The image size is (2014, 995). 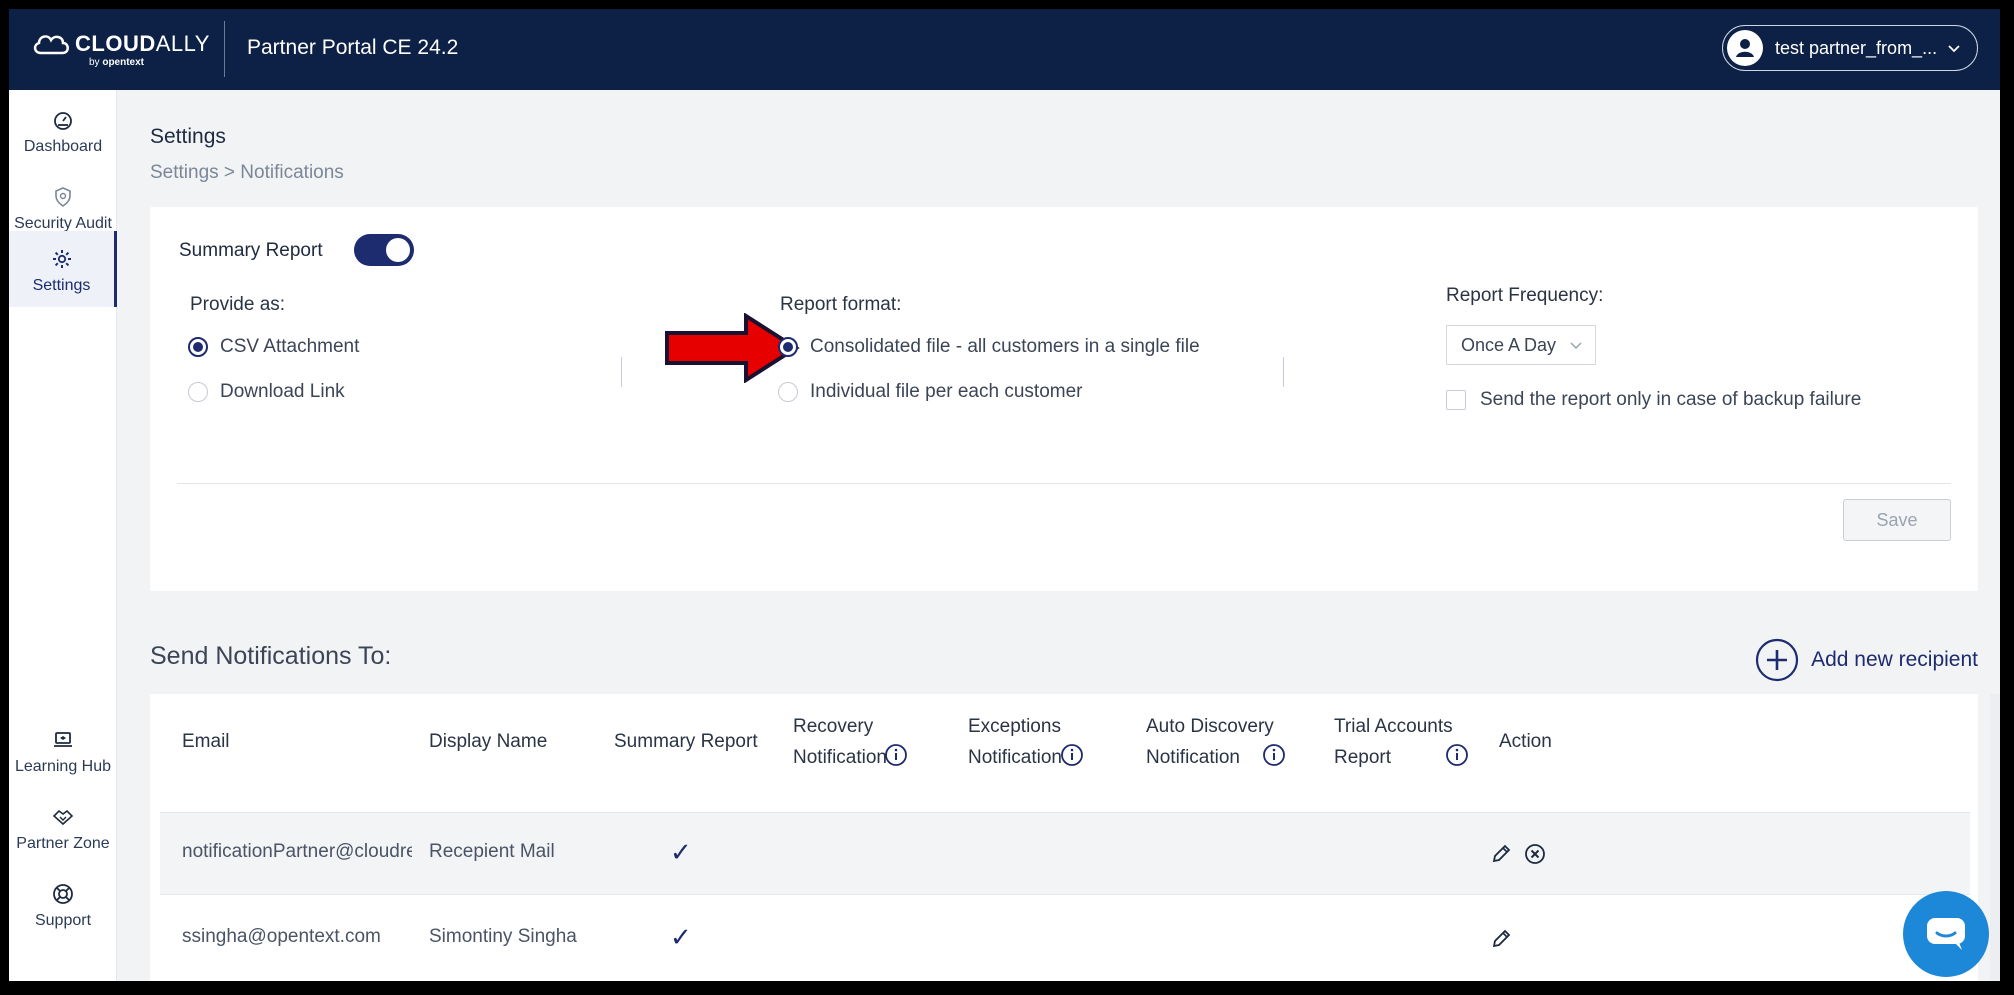 I want to click on column-header-recovery: Recovery Notification, so click(x=840, y=742).